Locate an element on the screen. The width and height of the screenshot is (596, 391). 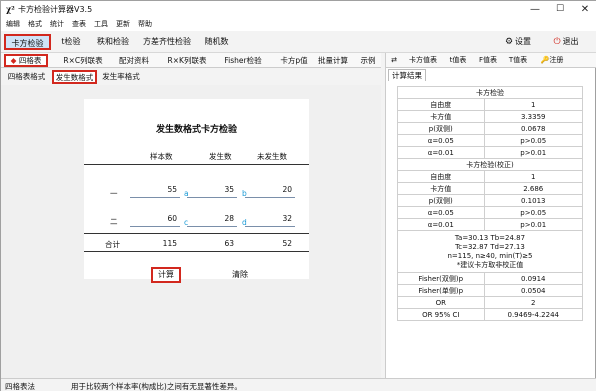
table-row: Fisher(双侧)p 0.0914 is located at coordinates (490, 278).